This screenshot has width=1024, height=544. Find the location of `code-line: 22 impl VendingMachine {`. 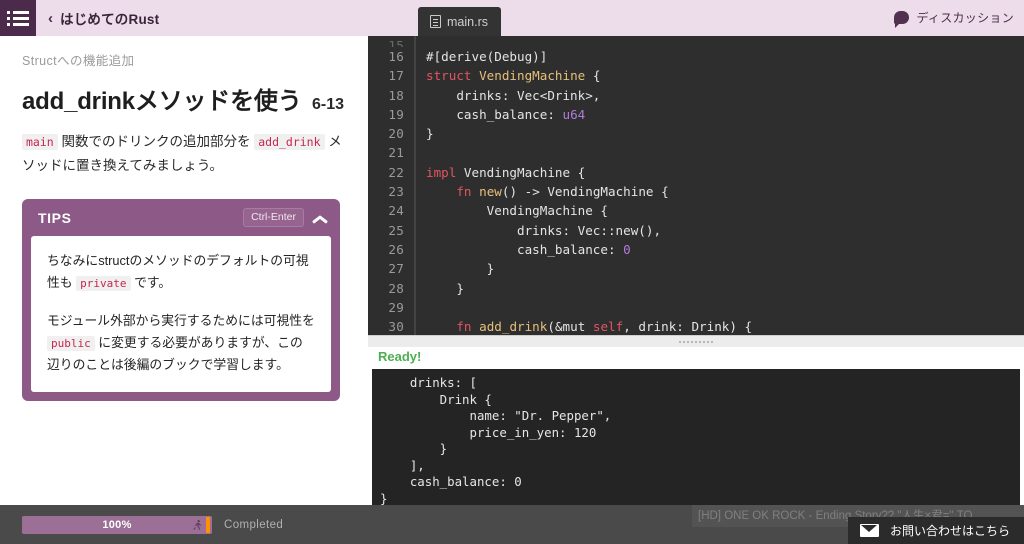

code-line: 22 impl VendingMachine { is located at coordinates (696, 172).